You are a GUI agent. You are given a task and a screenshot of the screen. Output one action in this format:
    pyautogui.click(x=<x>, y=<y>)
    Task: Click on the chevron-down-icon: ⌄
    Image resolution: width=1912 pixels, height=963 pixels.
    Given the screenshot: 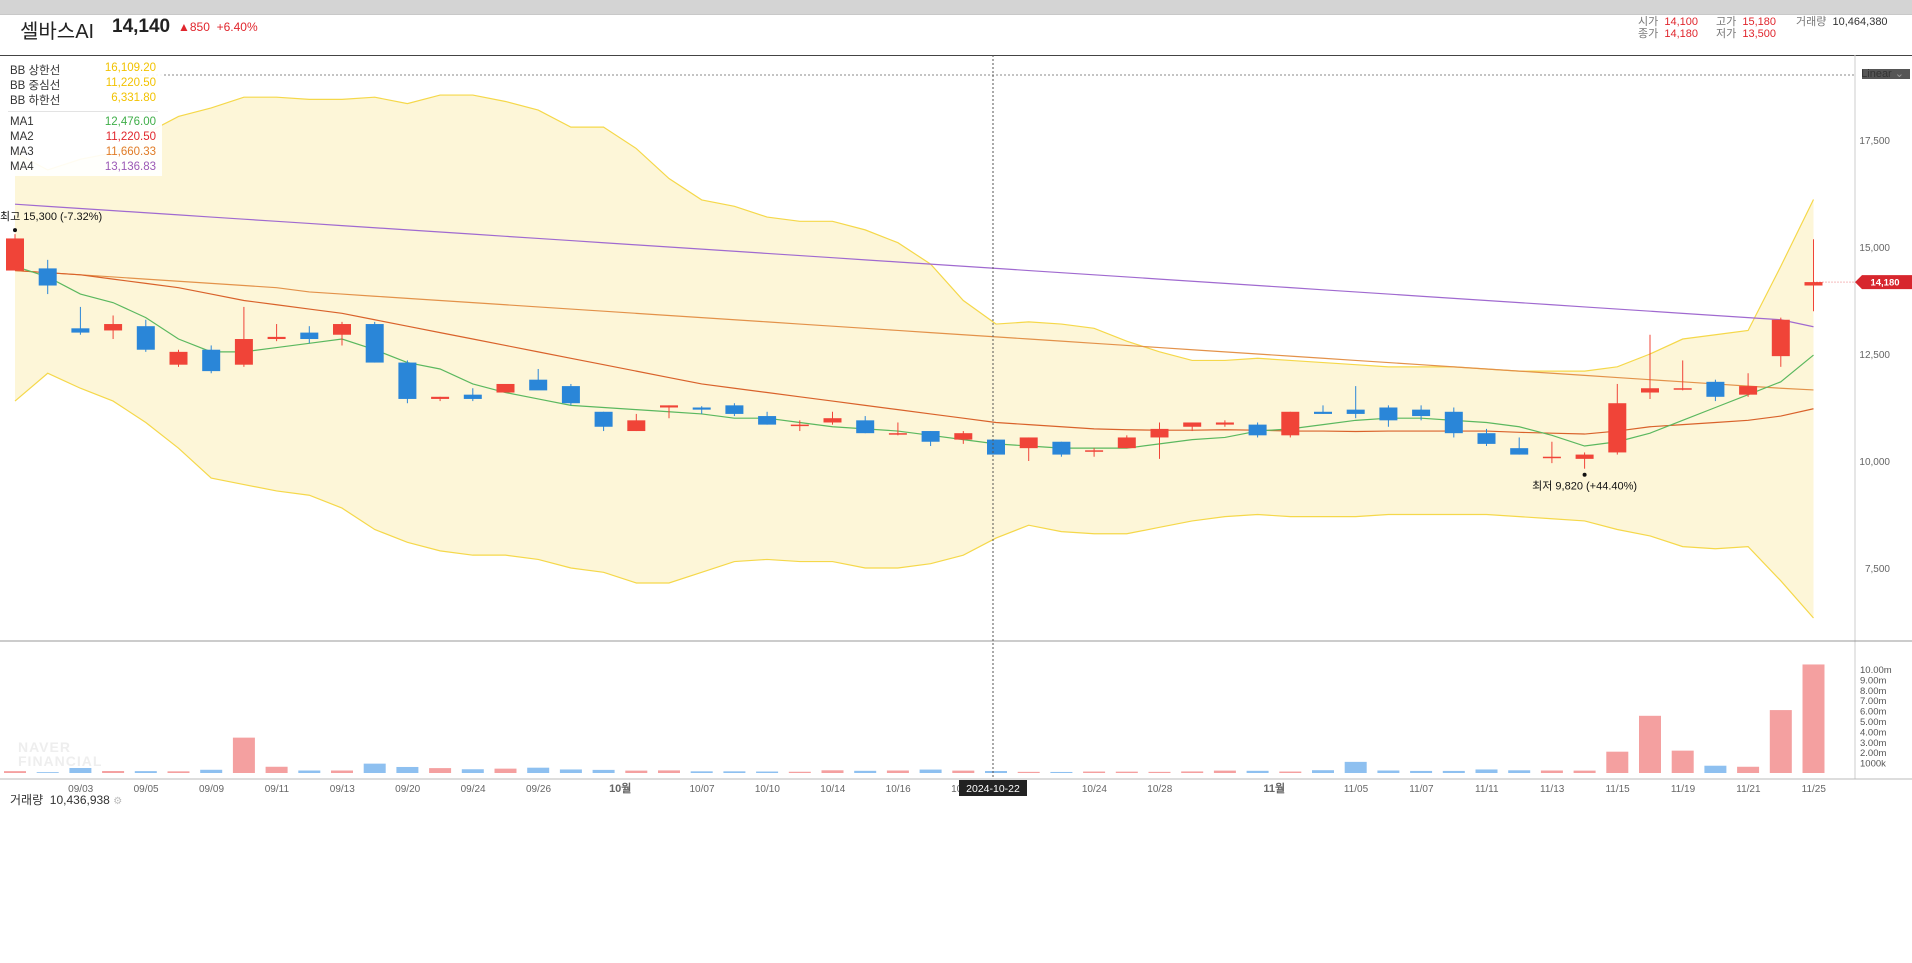 What is the action you would take?
    pyautogui.click(x=1899, y=74)
    